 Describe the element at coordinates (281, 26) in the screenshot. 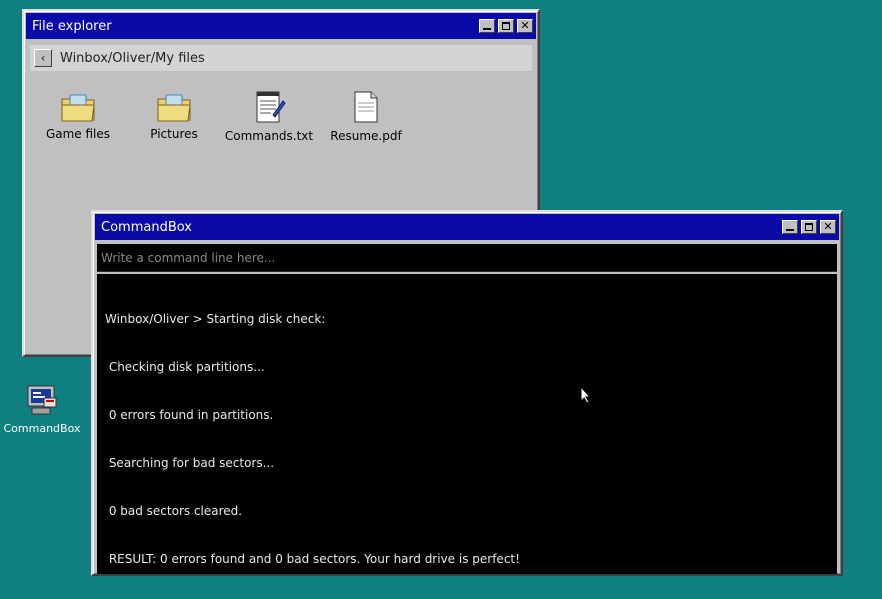

I see `file-explorer-titlebar: File explorer ✕` at that location.